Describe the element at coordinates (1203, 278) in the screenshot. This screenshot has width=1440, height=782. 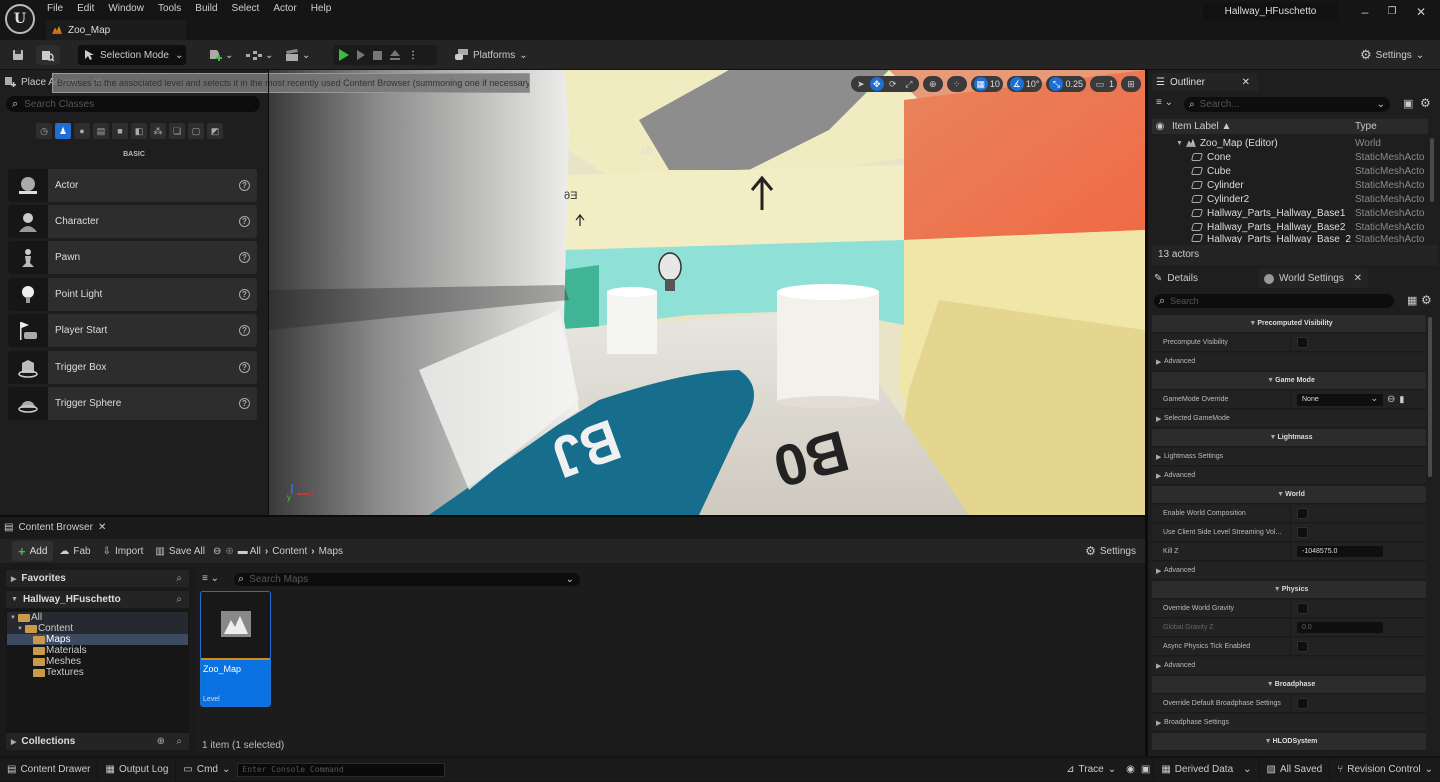
I see `tab-details: ✎ Details` at that location.